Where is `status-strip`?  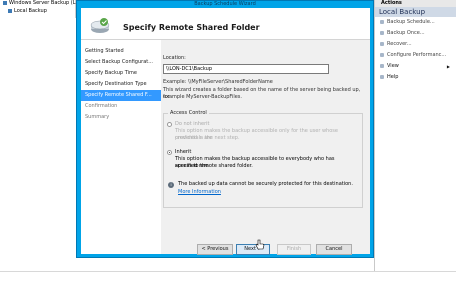 status-strip is located at coordinates (228, 278).